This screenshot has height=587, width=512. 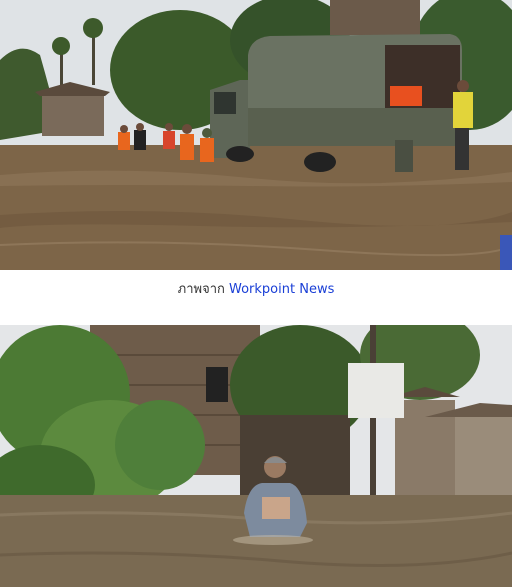 I want to click on photo-caption: ภาพจาก Workpoint News, so click(x=256, y=290).